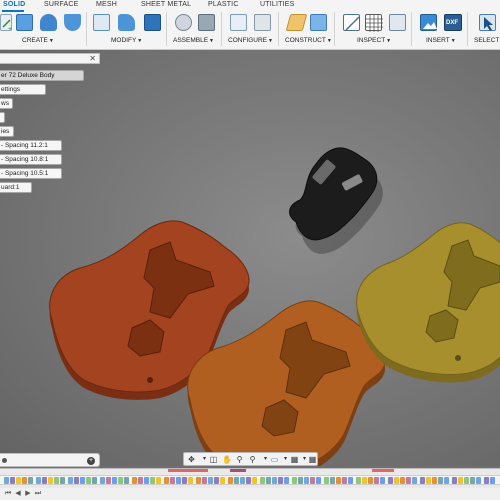 This screenshot has height=500, width=500. What do you see at coordinates (14, 4) in the screenshot?
I see `tab-solid: SOLID` at bounding box center [14, 4].